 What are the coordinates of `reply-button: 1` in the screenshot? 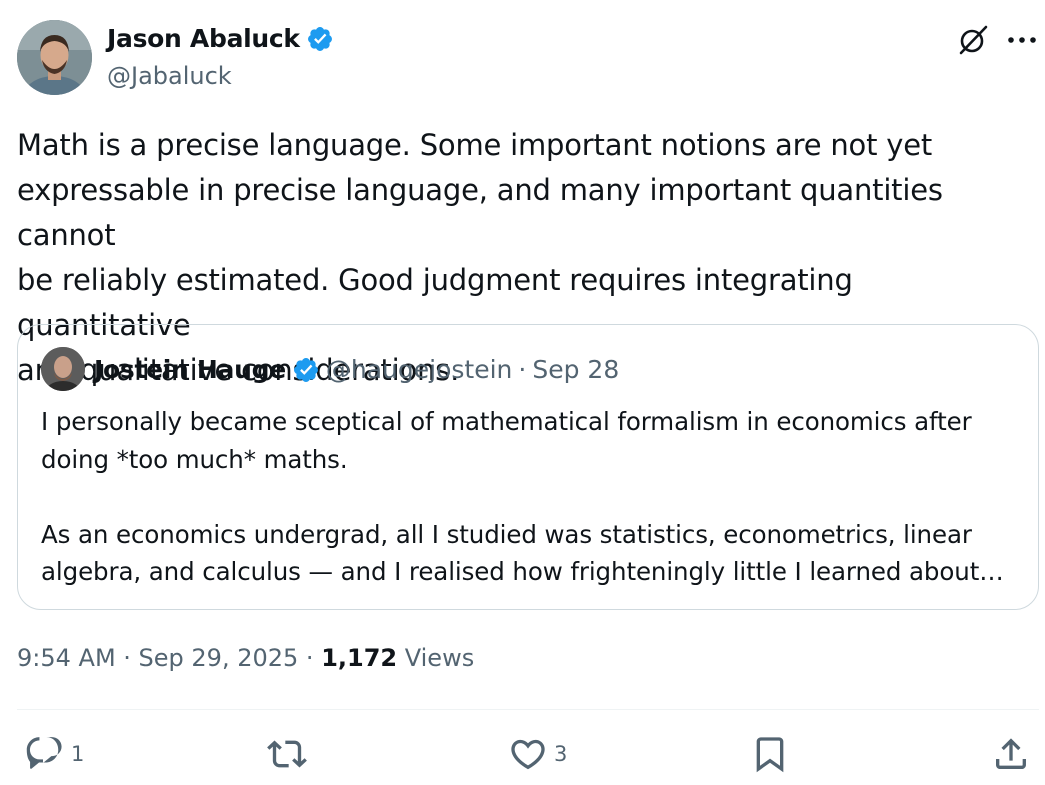 It's located at (54, 754).